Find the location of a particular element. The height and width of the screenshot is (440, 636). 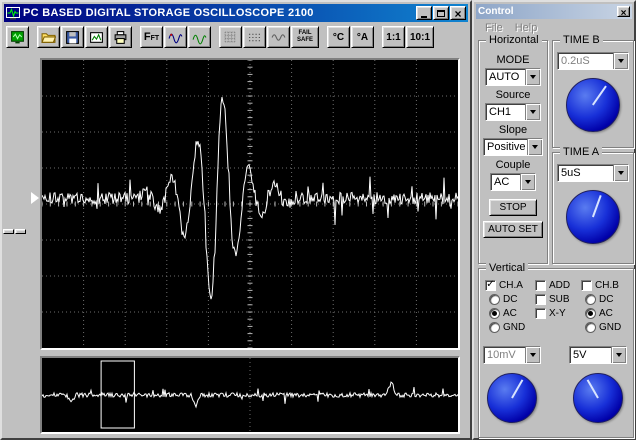

chb-volts-combobox: 5V is located at coordinates (598, 355).